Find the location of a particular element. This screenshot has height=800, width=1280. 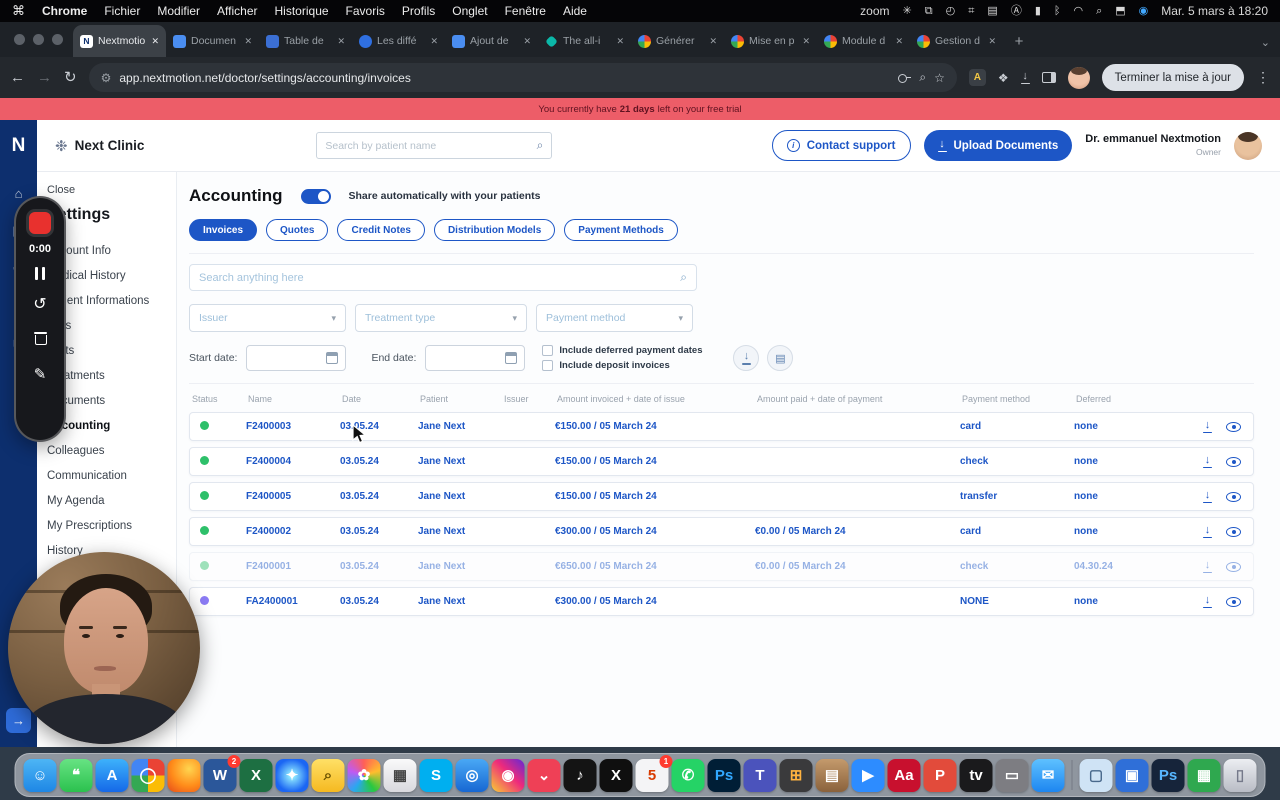

status-icon: ᛒ is located at coordinates (1057, 11).